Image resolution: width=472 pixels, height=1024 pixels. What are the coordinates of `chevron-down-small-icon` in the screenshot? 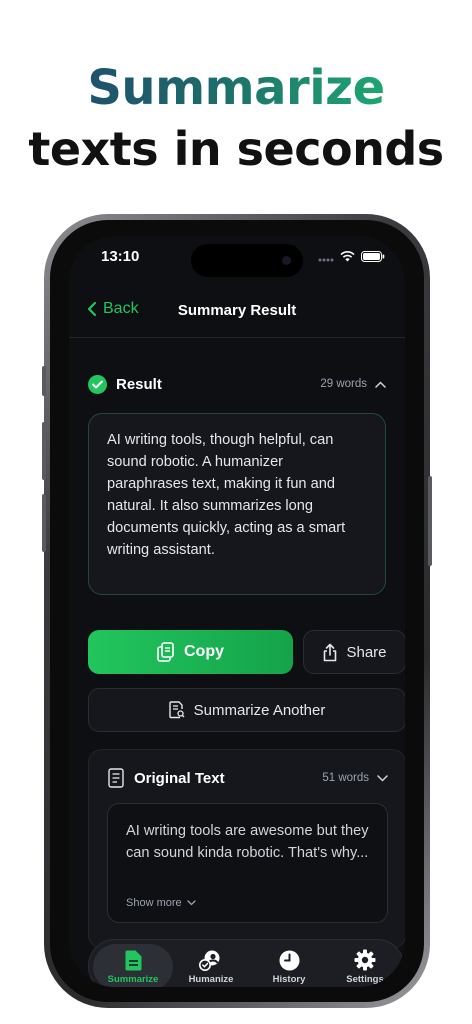 It's located at (191, 903).